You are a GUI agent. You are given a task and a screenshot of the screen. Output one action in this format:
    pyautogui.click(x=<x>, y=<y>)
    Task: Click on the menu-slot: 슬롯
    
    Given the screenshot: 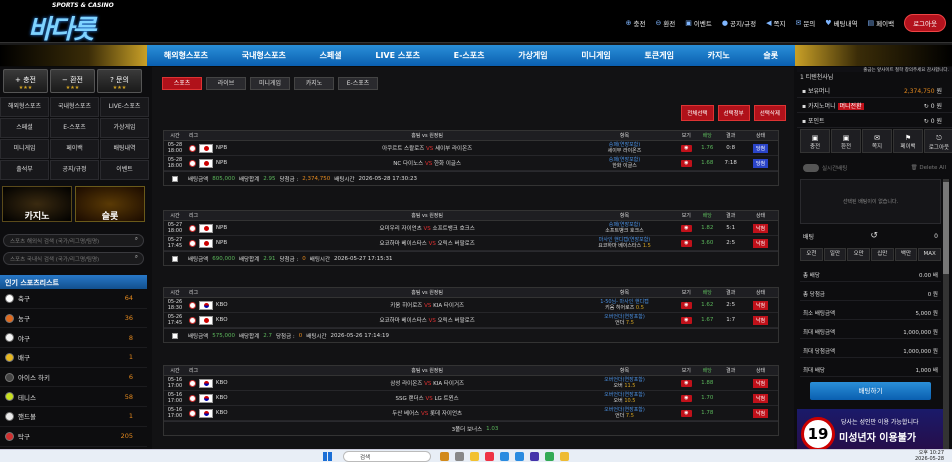 What is the action you would take?
    pyautogui.click(x=770, y=55)
    